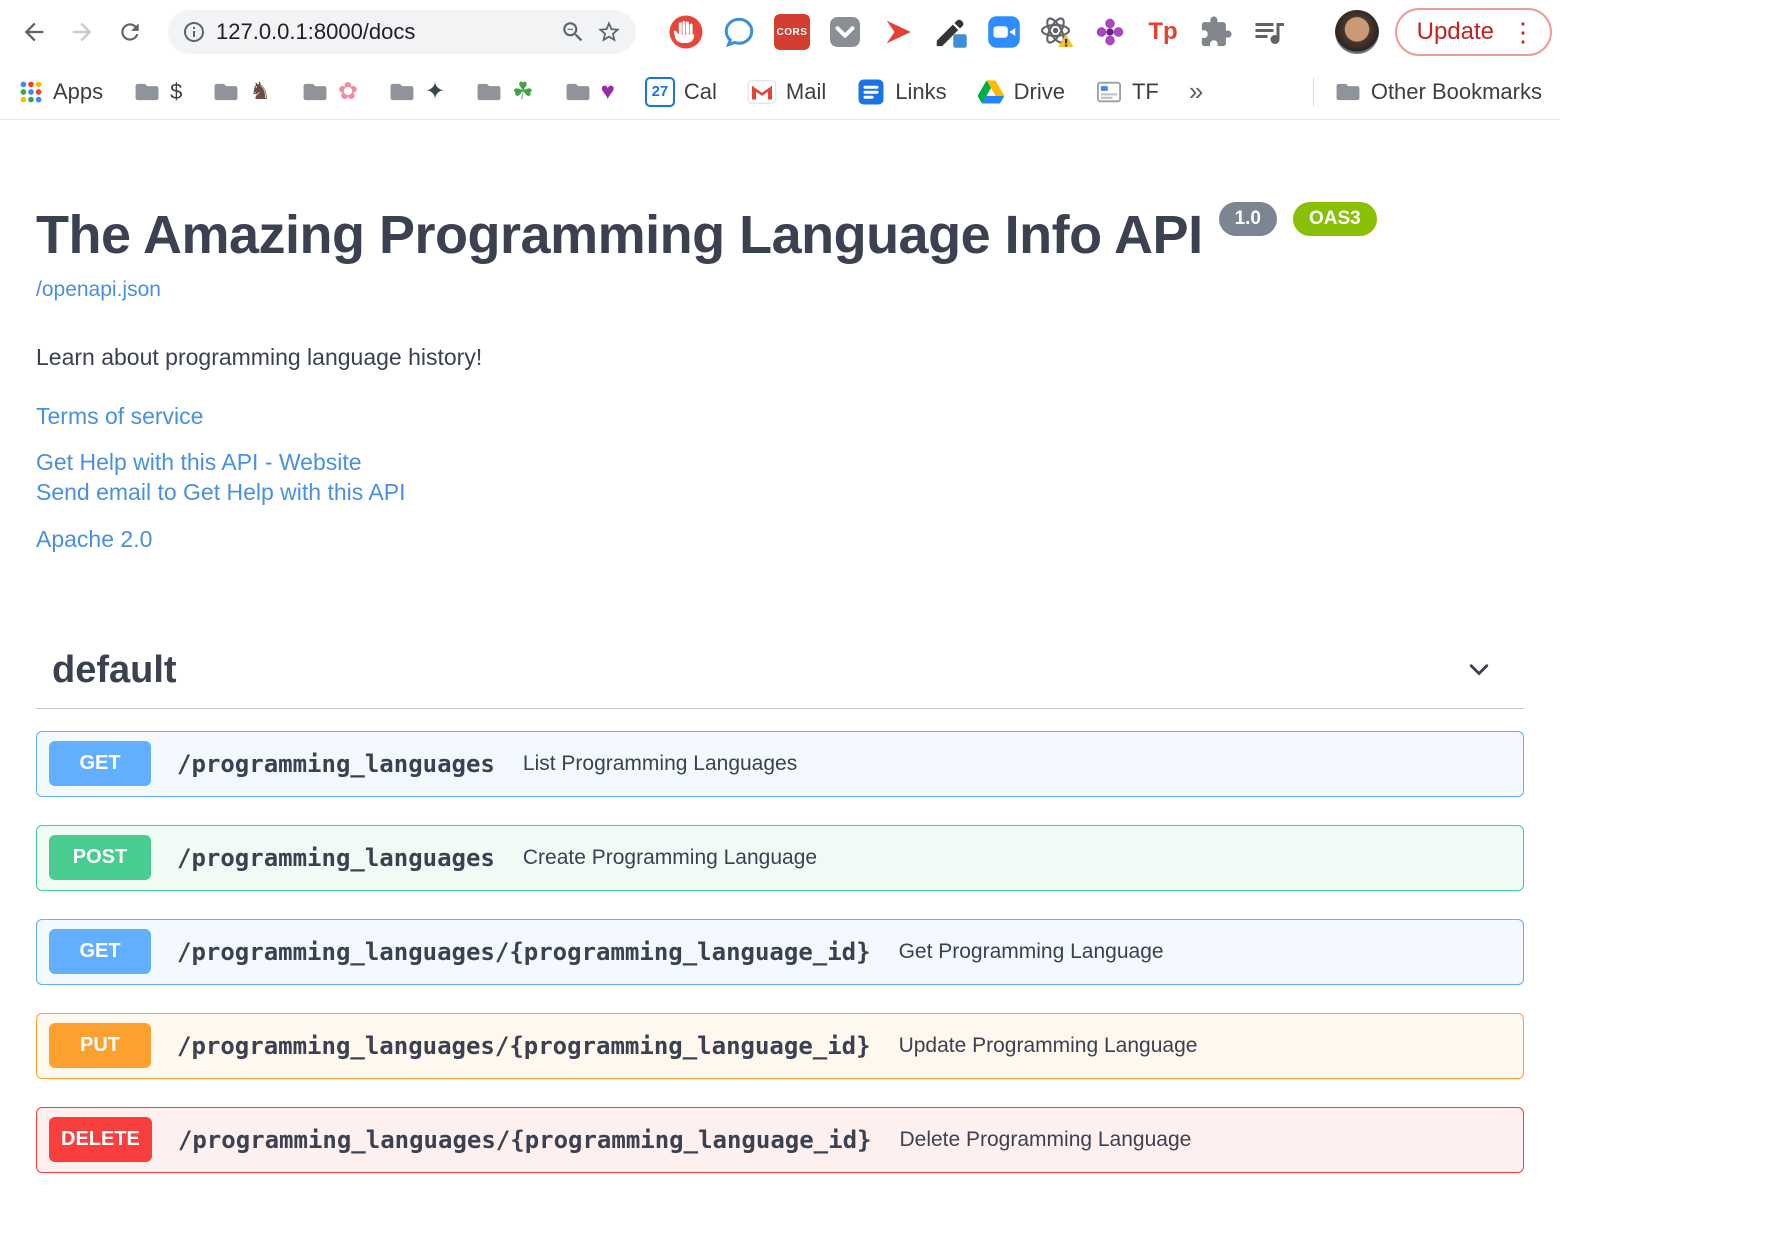 The width and height of the screenshot is (1782, 1246). Describe the element at coordinates (780, 463) in the screenshot. I see `help-website-link: Get Help with this API - Website` at that location.